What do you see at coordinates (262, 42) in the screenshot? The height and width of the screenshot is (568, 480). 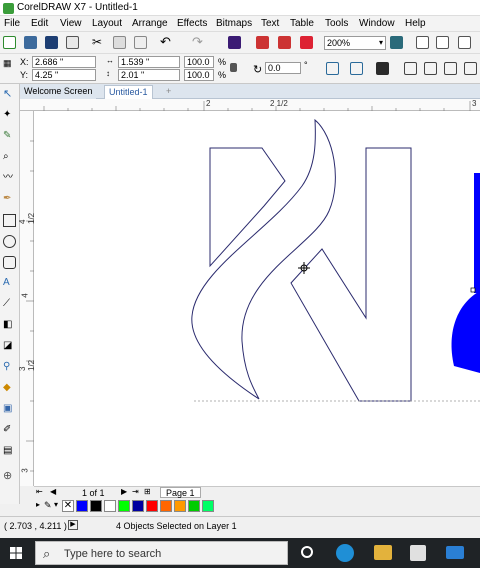 I see `import-icon` at bounding box center [262, 42].